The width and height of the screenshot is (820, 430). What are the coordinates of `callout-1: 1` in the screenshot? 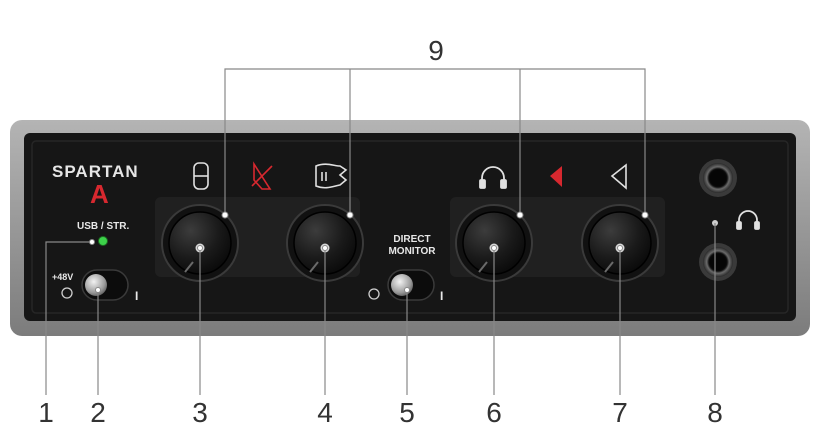 It's located at (46, 412).